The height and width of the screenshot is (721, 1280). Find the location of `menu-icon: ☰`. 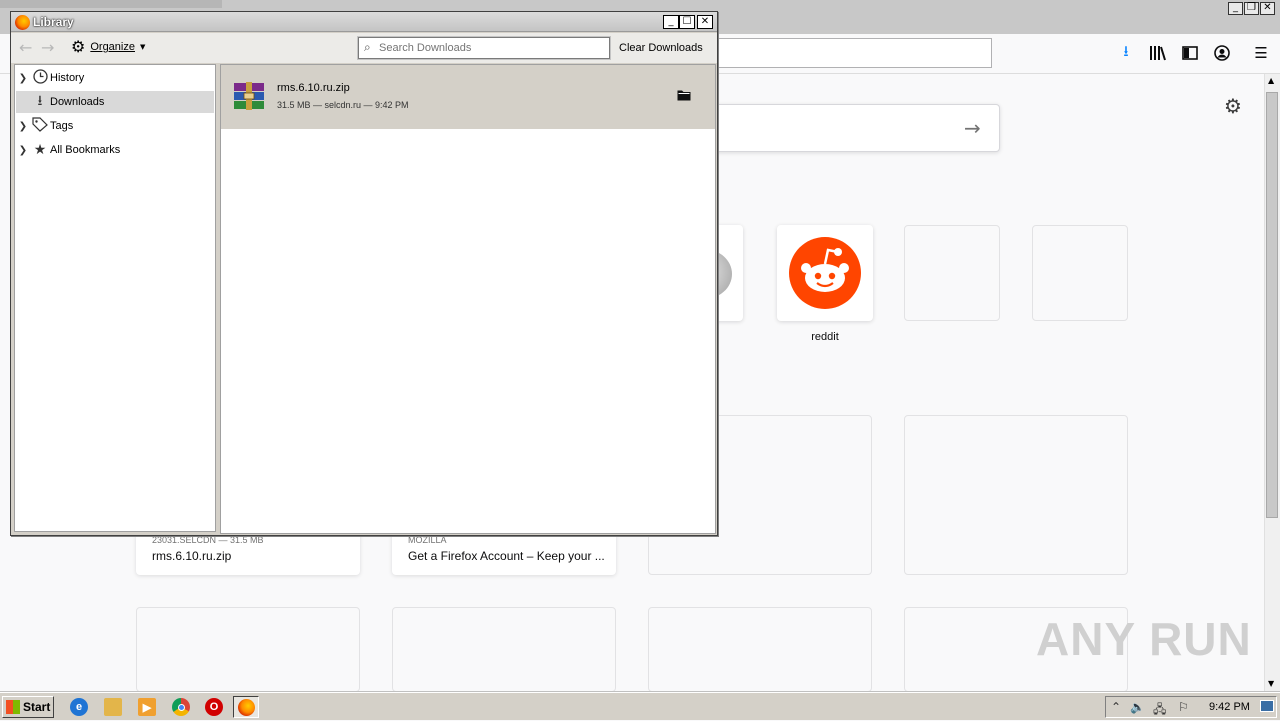

menu-icon: ☰ is located at coordinates (1261, 53).